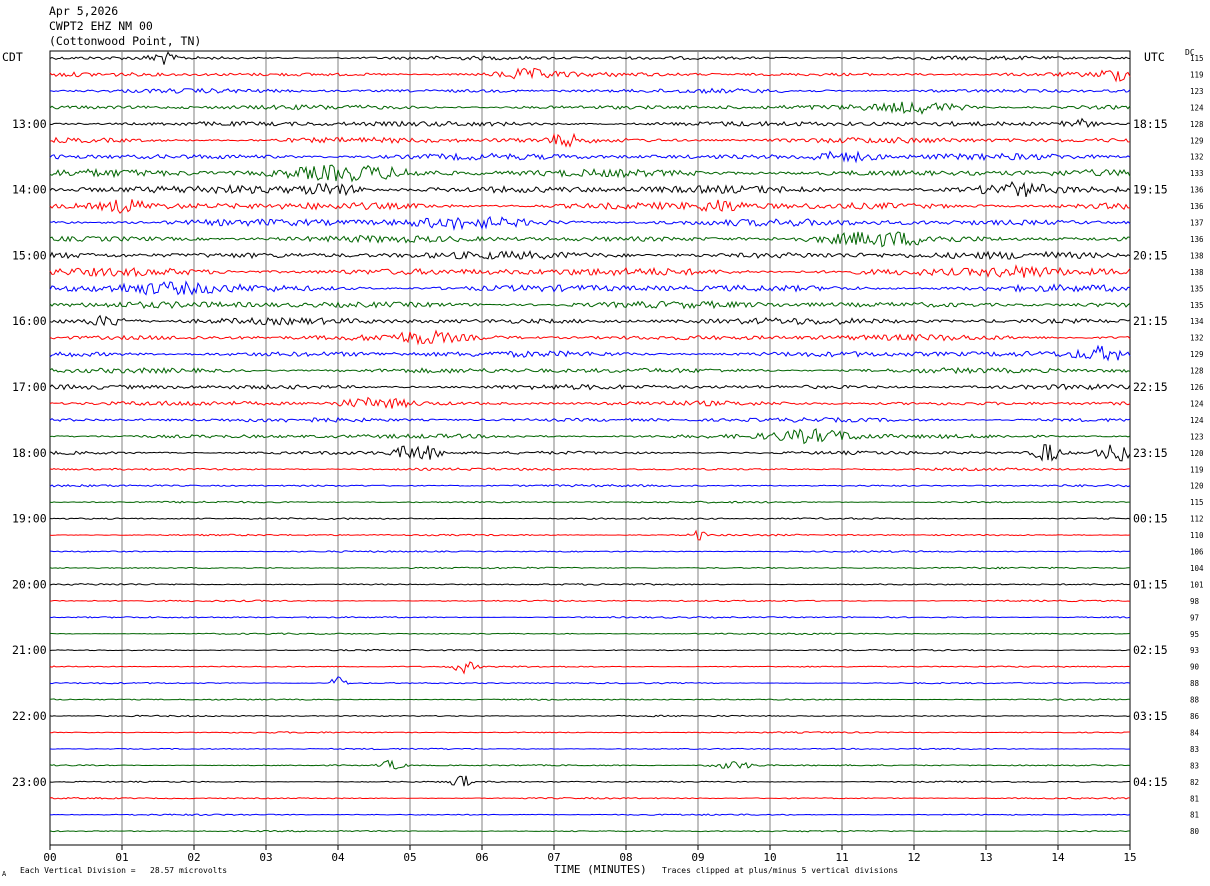 This screenshot has width=1210, height=886. I want to click on right-hour-label: 18:15, so click(1150, 124).